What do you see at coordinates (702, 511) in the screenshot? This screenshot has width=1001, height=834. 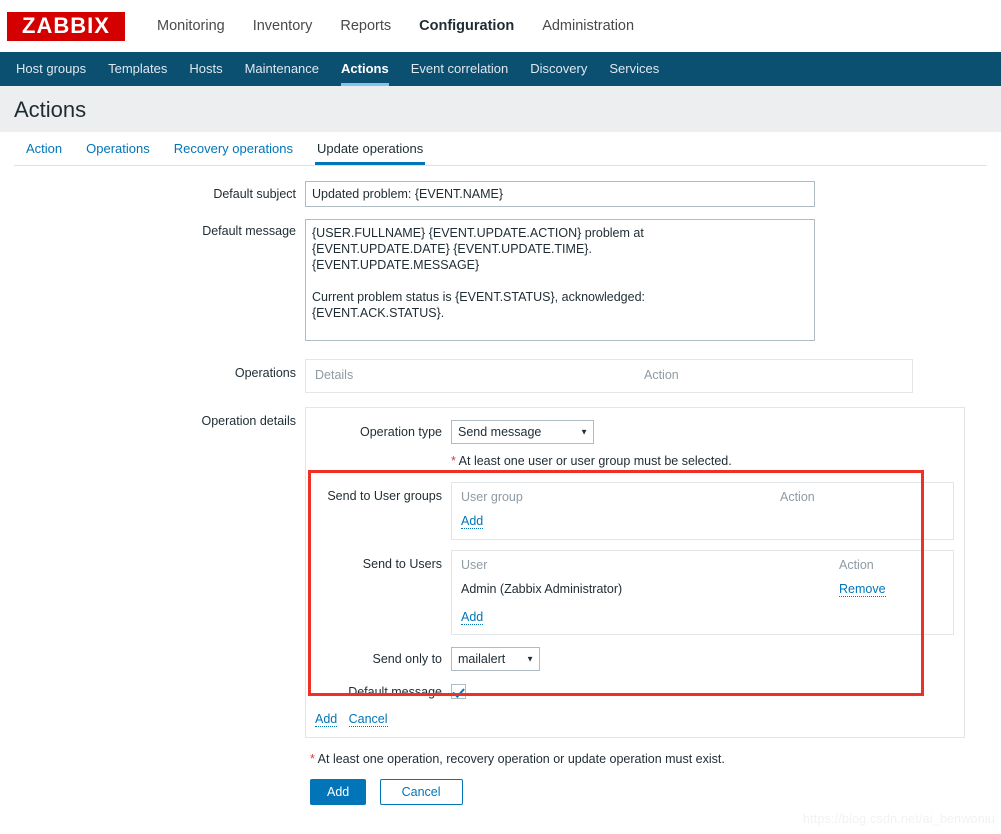 I see `user-groups-table: User group Action Add` at bounding box center [702, 511].